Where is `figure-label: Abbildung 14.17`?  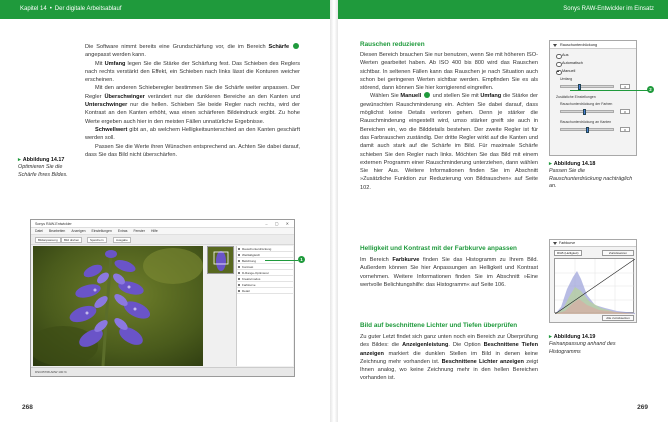 figure-label: Abbildung 14.17 is located at coordinates (47, 160).